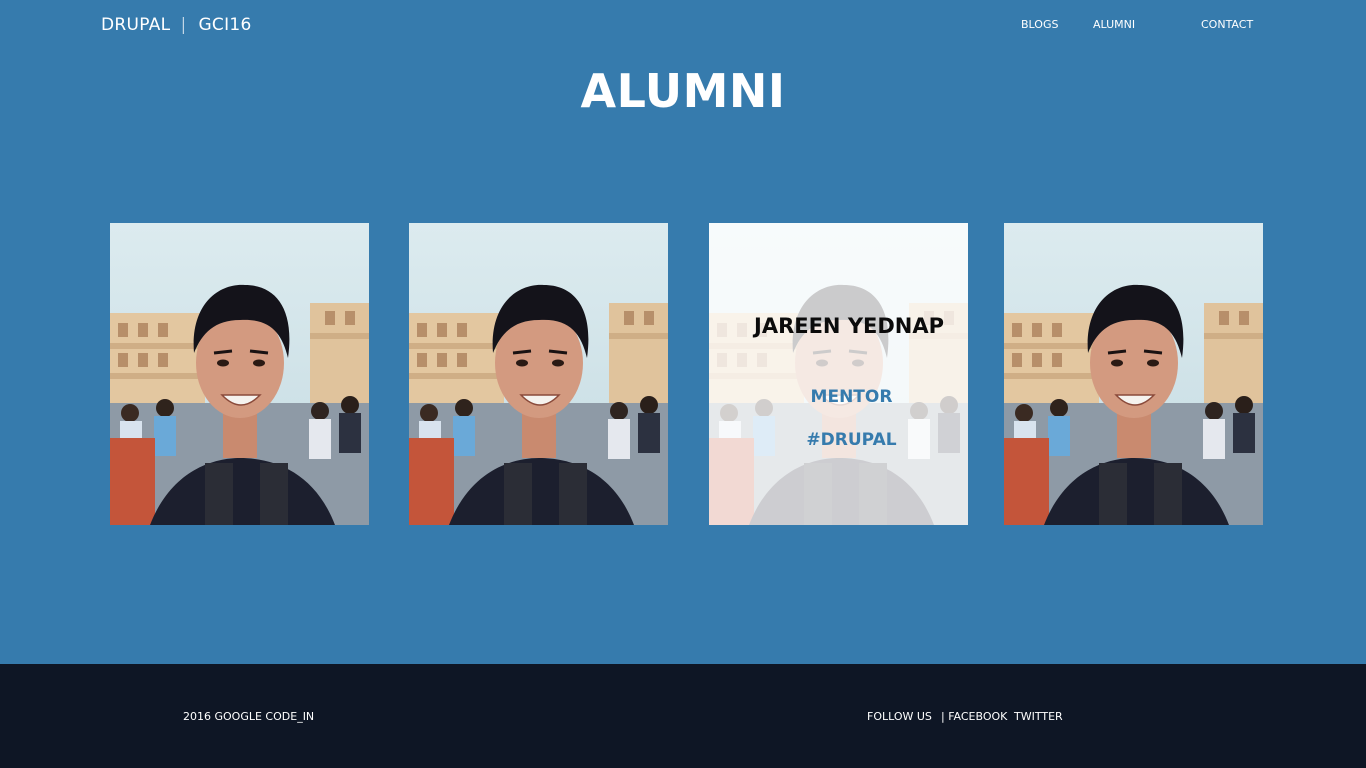 This screenshot has width=1366, height=768. Describe the element at coordinates (683, 91) in the screenshot. I see `page-title: ALUMNI` at that location.